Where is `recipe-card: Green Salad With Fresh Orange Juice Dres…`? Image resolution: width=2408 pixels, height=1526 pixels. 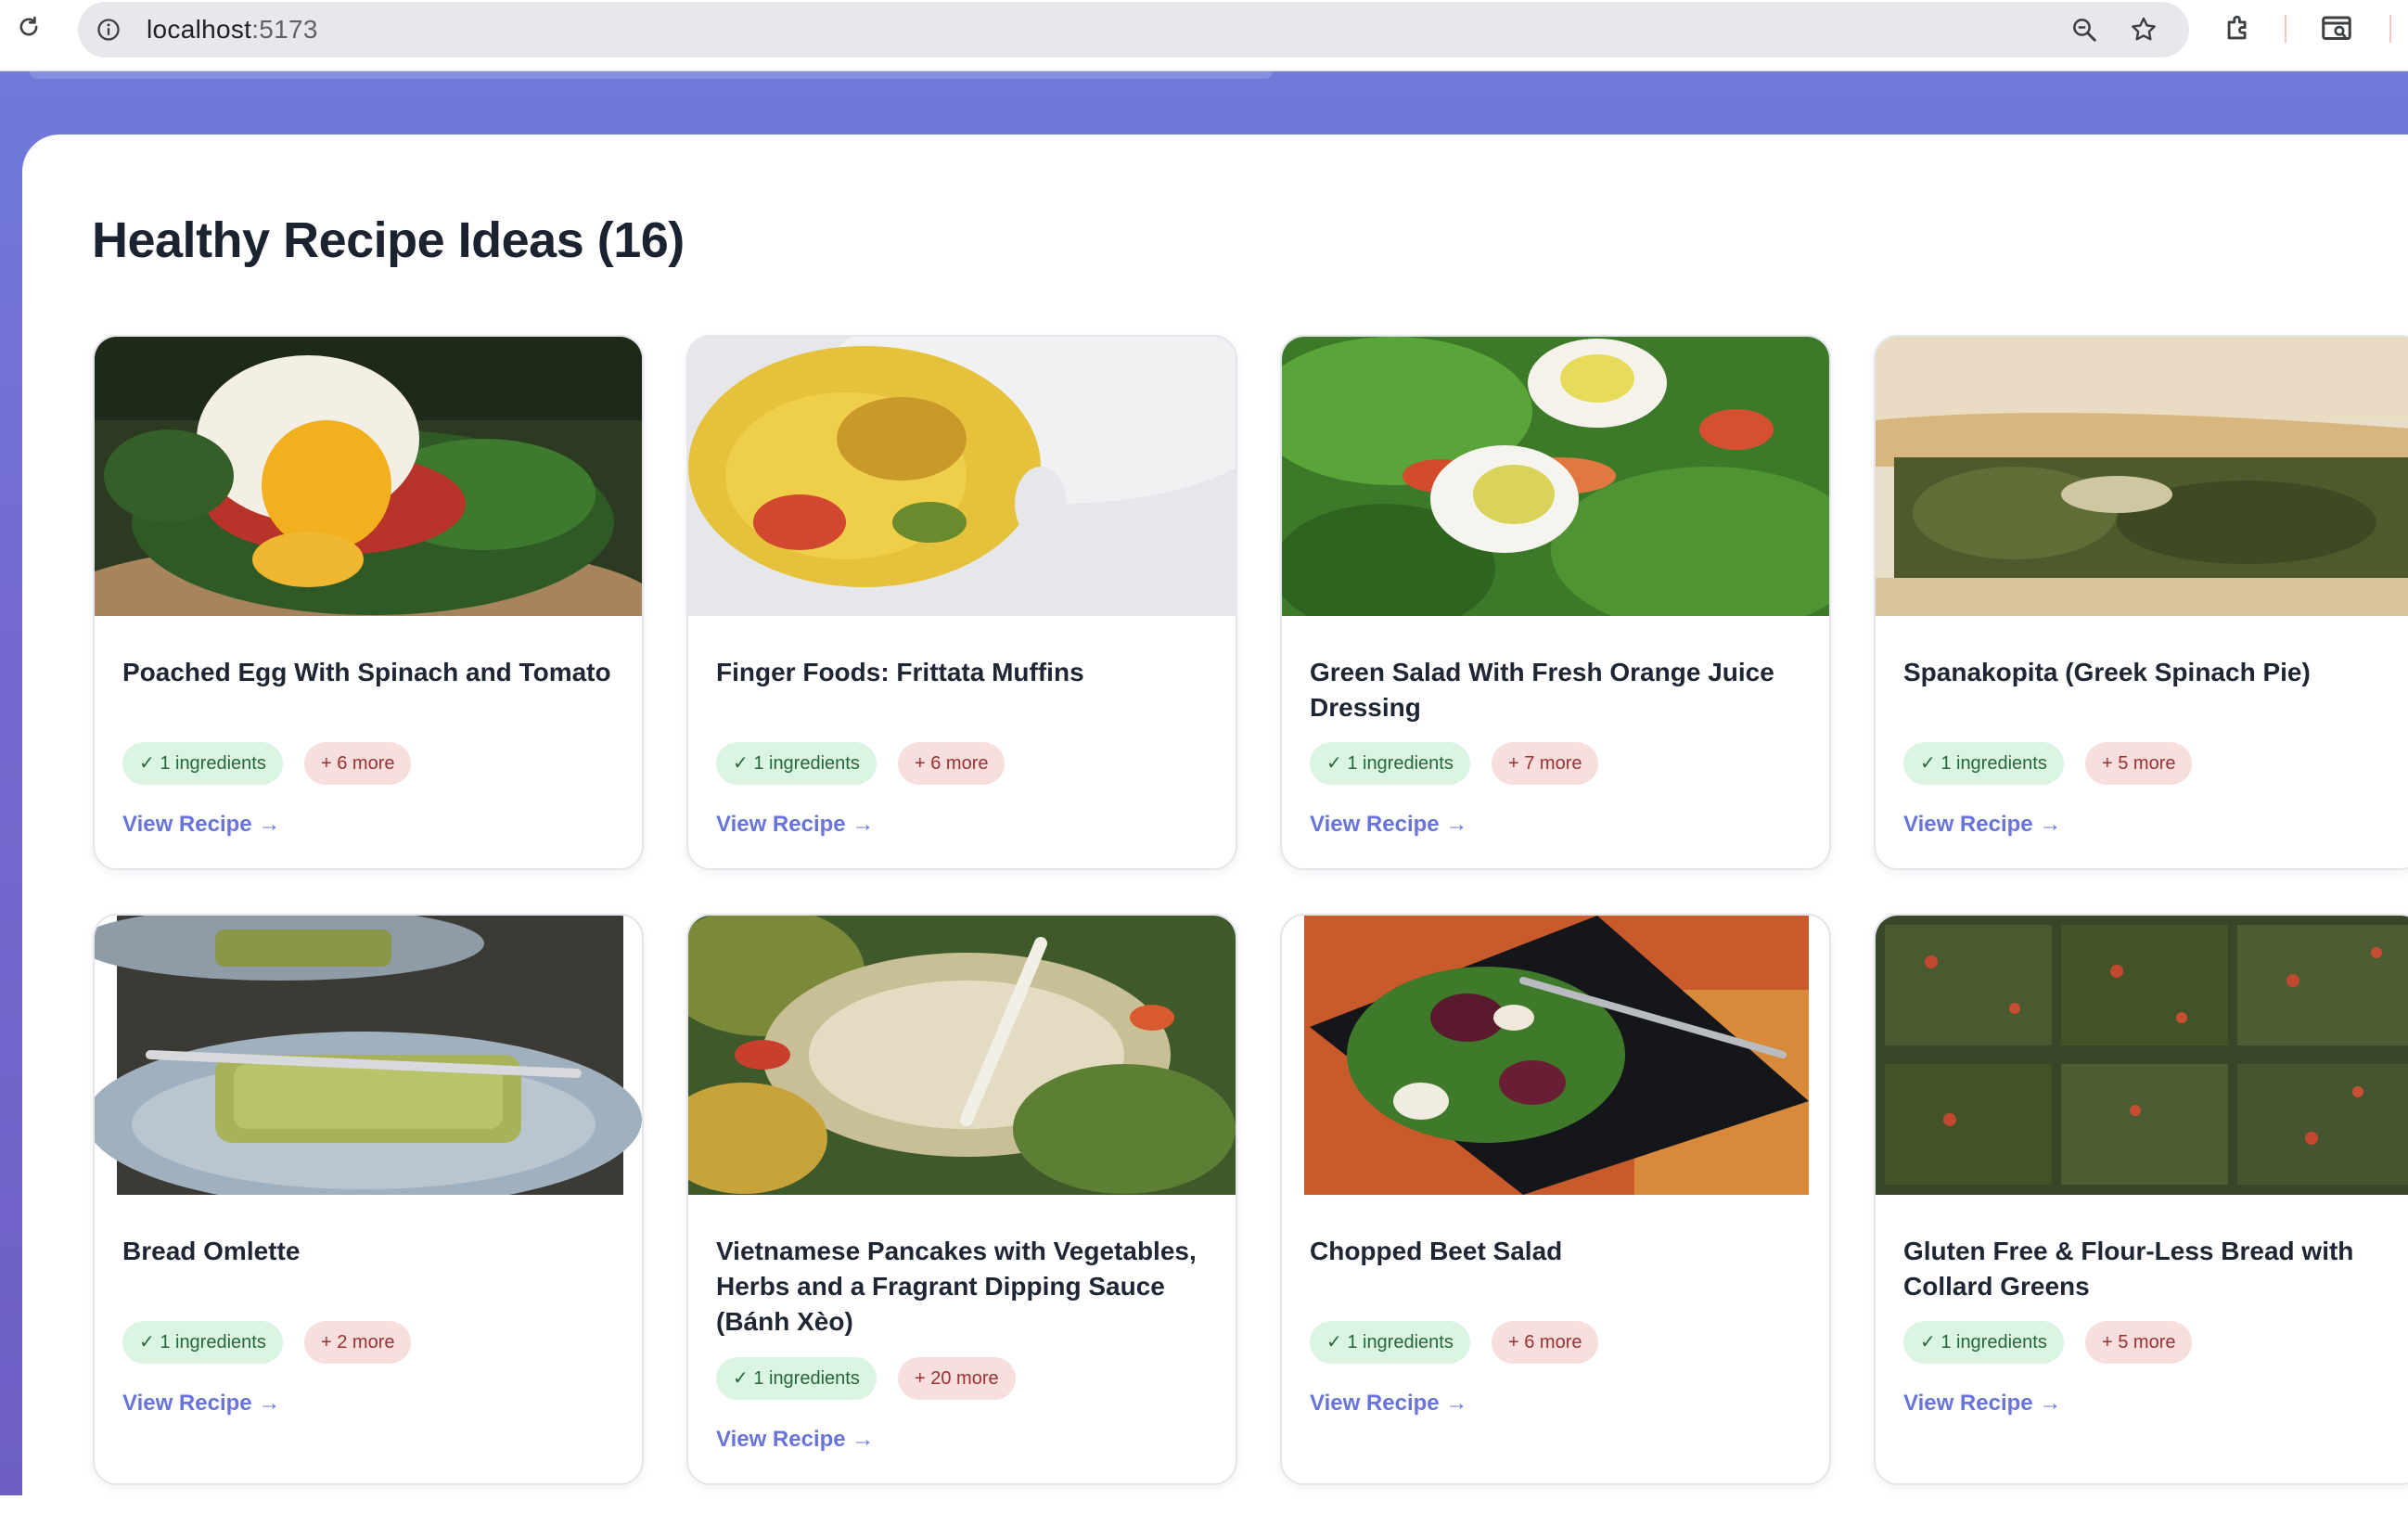
recipe-card: Green Salad With Fresh Orange Juice Dres… is located at coordinates (1555, 602).